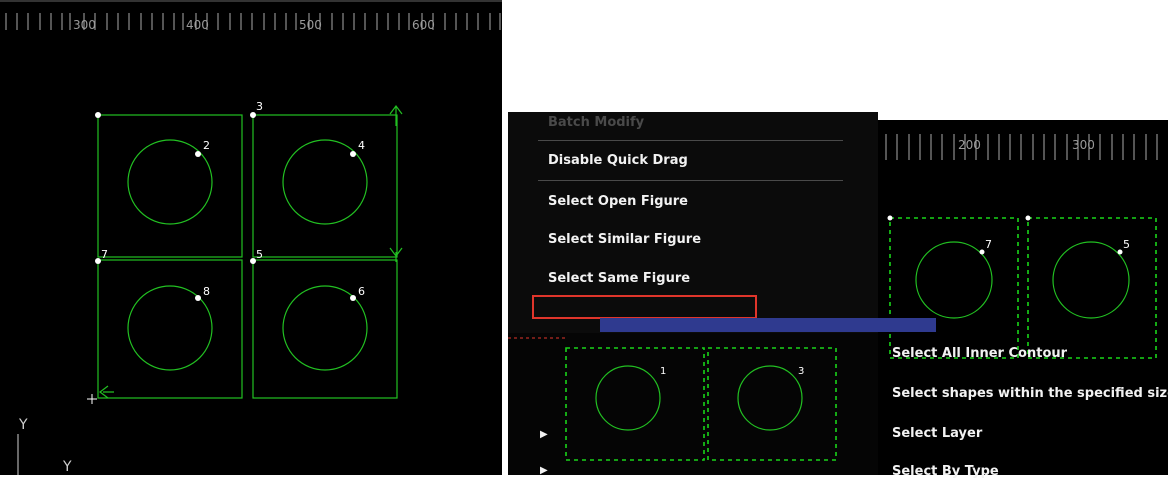 The image size is (1168, 479). What do you see at coordinates (618, 201) in the screenshot?
I see `menu-item-select-open-figure: Select Open Figure` at bounding box center [618, 201].